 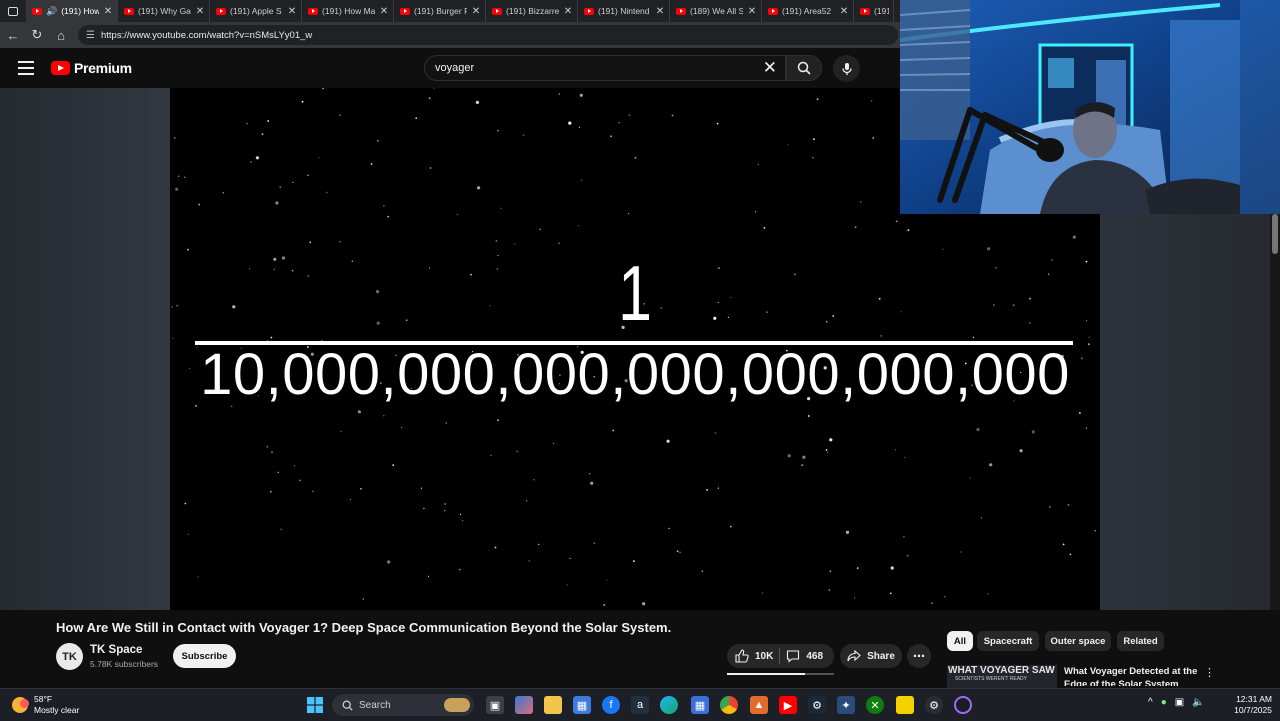 I want to click on channel-avatar: TK, so click(x=69, y=656).